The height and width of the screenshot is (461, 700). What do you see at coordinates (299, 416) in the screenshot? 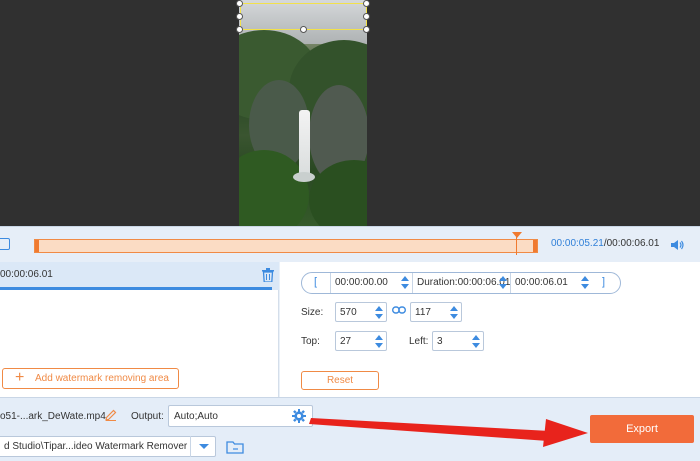
I see `gear-icon` at bounding box center [299, 416].